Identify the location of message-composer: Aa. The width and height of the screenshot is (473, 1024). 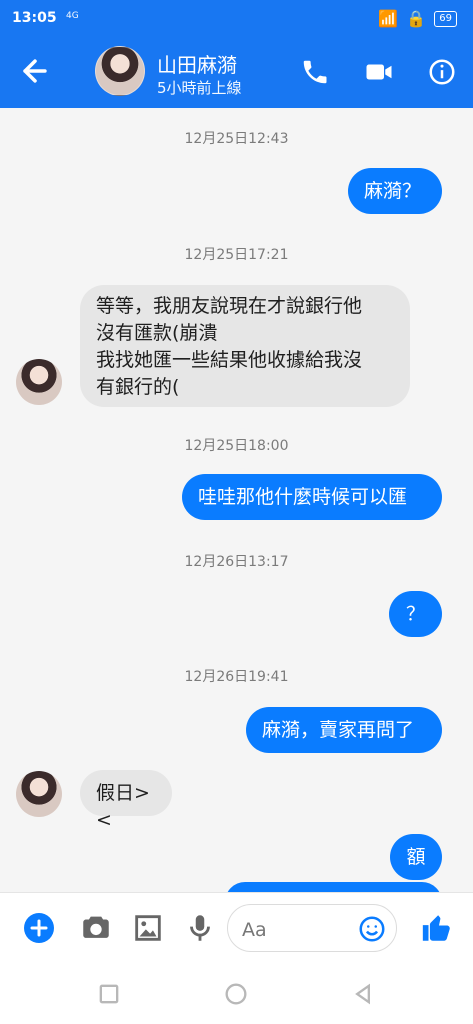
(236, 928).